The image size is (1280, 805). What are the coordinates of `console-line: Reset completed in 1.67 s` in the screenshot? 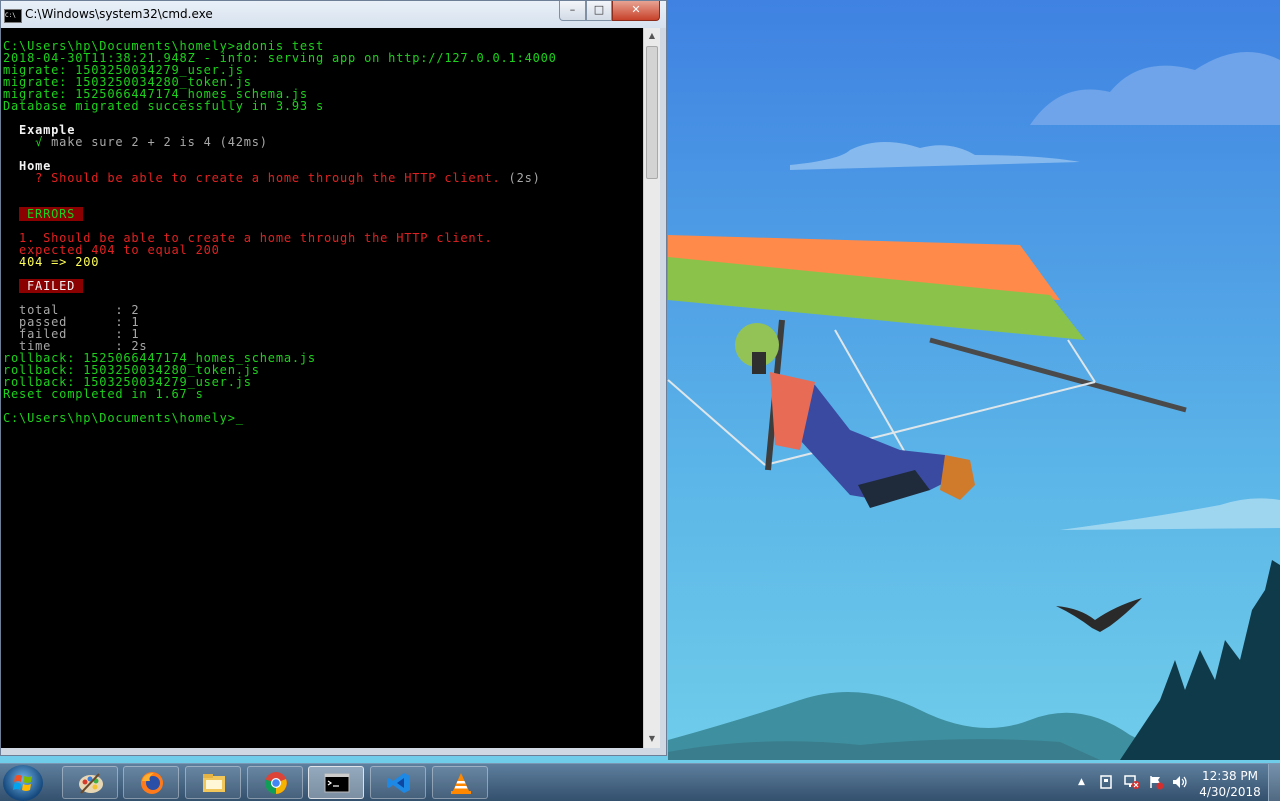 It's located at (103, 394).